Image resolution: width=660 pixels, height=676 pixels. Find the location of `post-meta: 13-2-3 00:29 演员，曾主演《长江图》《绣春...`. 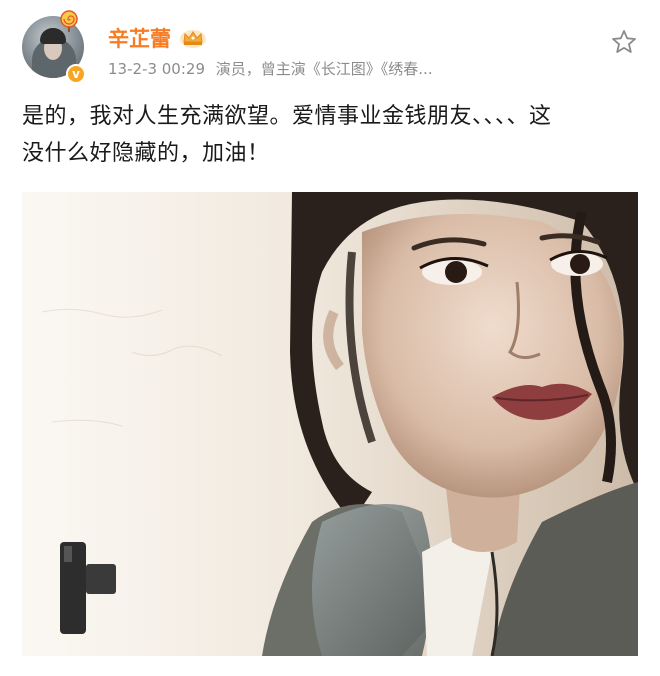

post-meta: 13-2-3 00:29 演员，曾主演《长江图》《绣春... is located at coordinates (273, 68).